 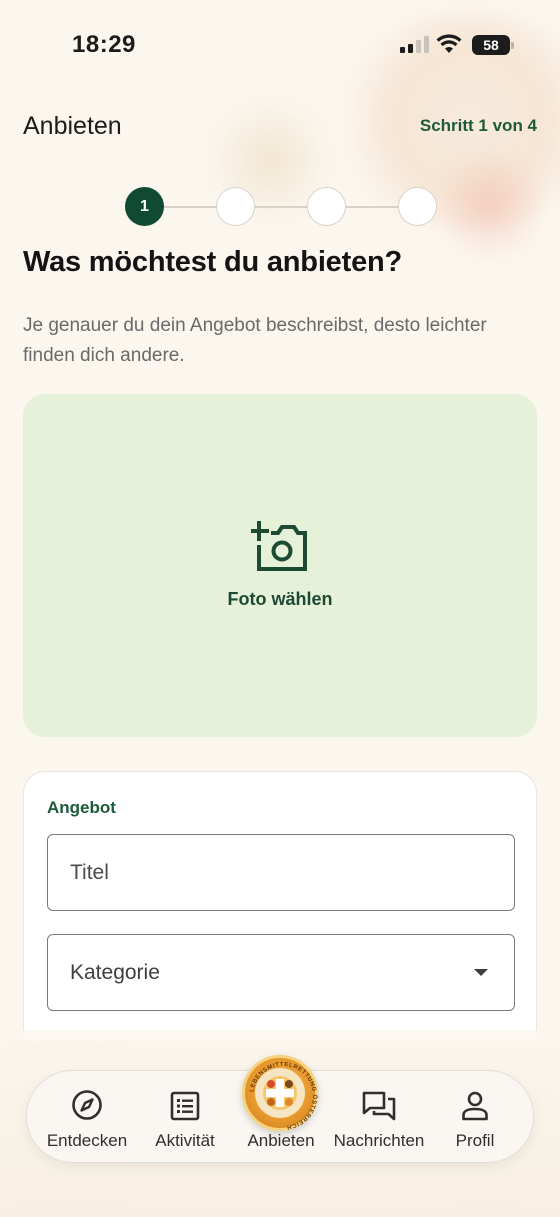 I want to click on anbieten-logo-badge: LEBENSMITTELRETTUNG ÖSTERREICH, so click(x=280, y=1093).